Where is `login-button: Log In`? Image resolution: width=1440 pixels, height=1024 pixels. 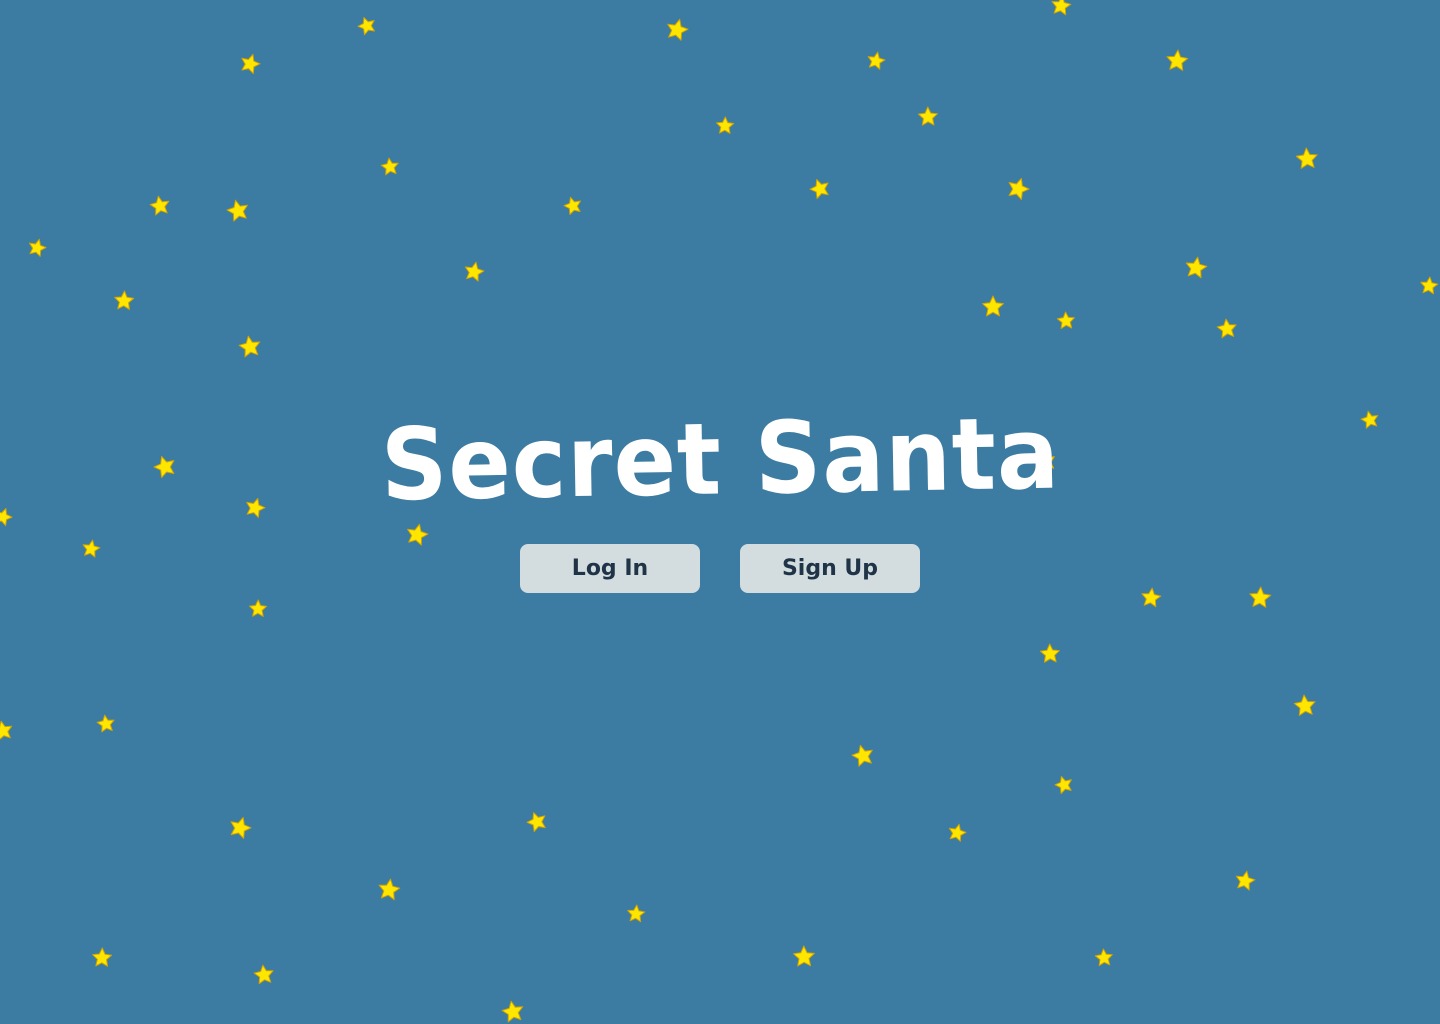
login-button: Log In is located at coordinates (610, 568).